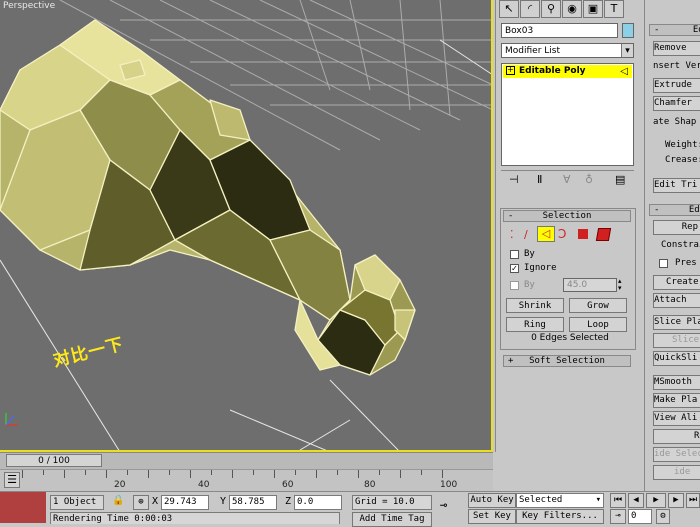 The image size is (700, 527). I want to click on trackbar-tick-label: 80, so click(370, 485).